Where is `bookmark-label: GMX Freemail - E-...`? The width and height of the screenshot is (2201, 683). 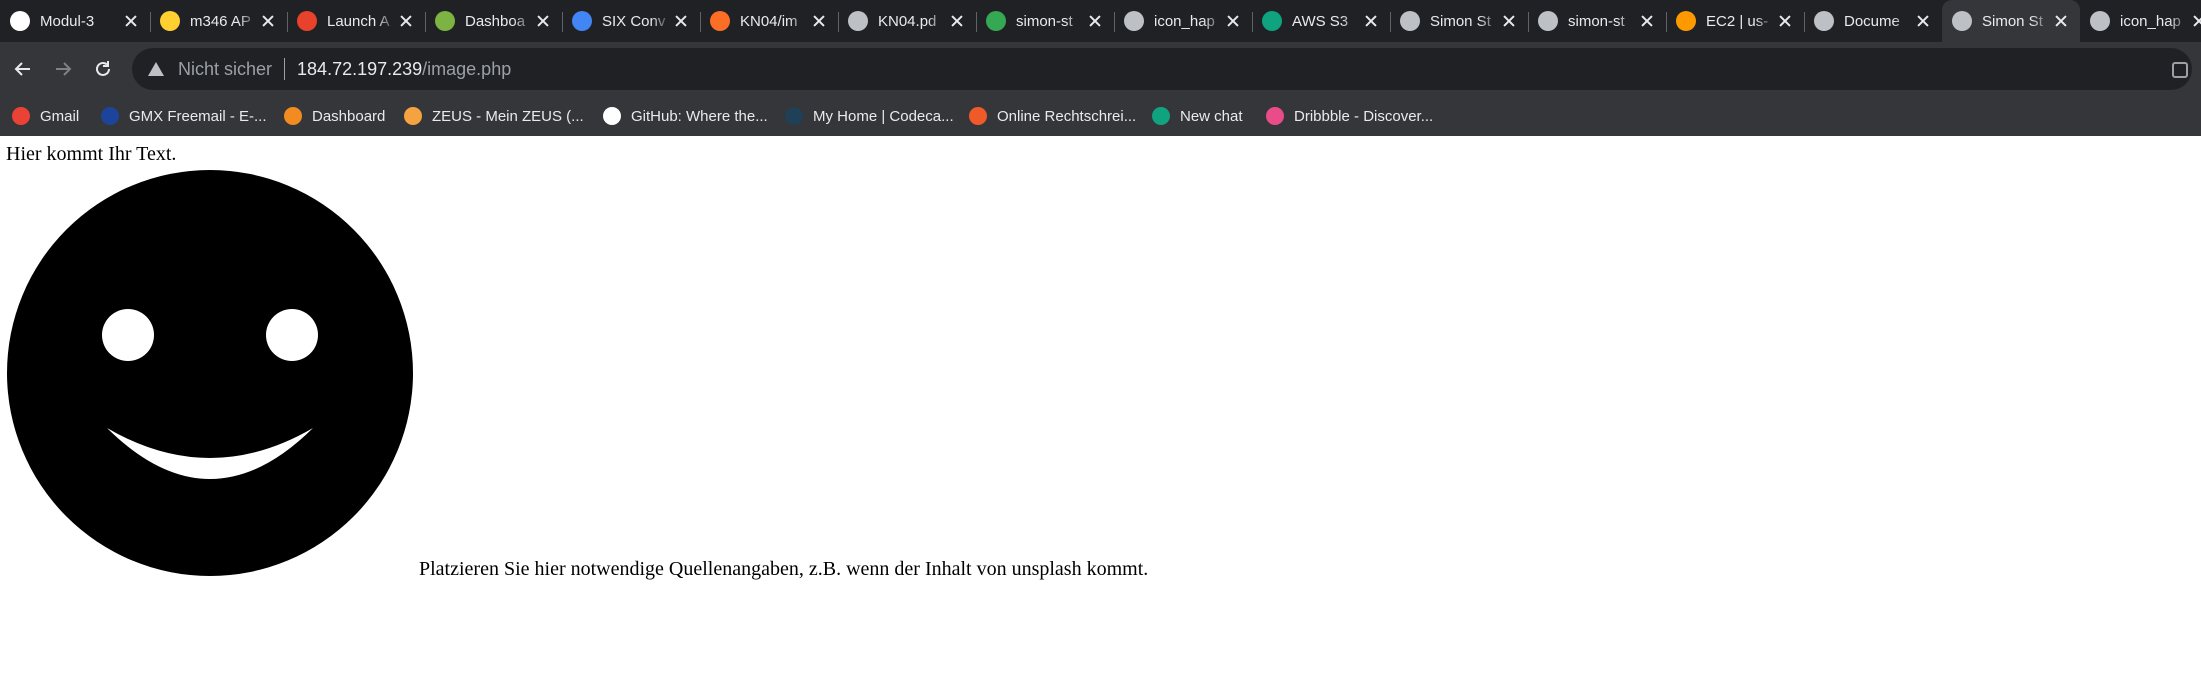
bookmark-label: GMX Freemail - E-... is located at coordinates (198, 116).